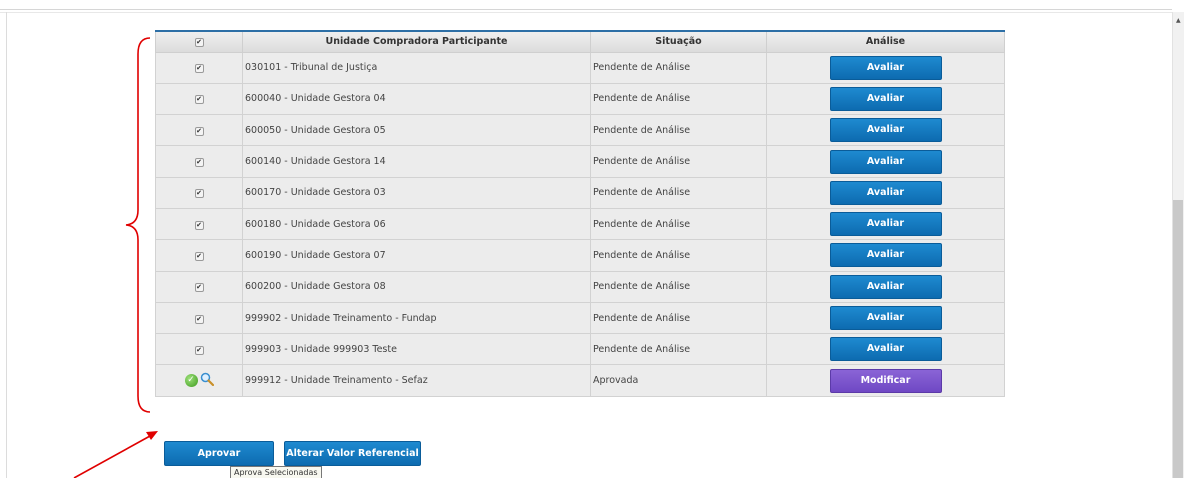 The image size is (1184, 478). I want to click on analysis-column-header: Análise, so click(885, 41).